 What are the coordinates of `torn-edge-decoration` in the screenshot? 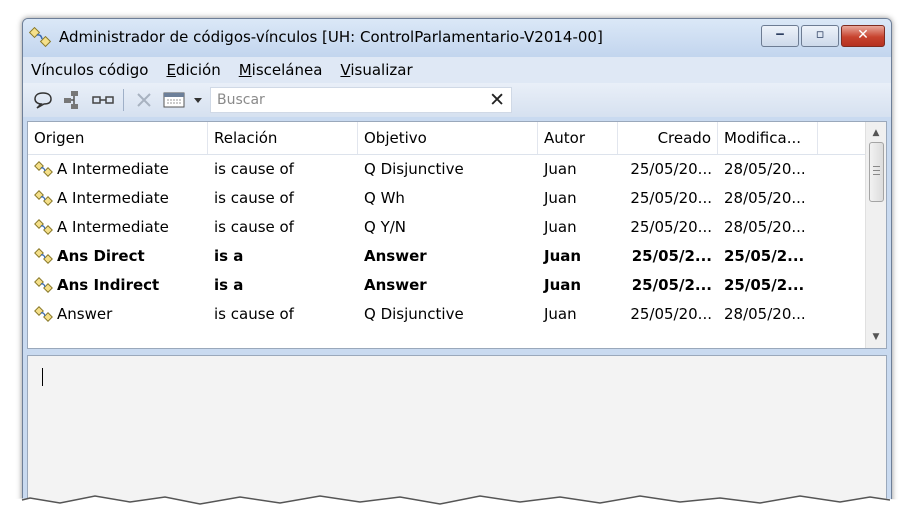 It's located at (450, 512).